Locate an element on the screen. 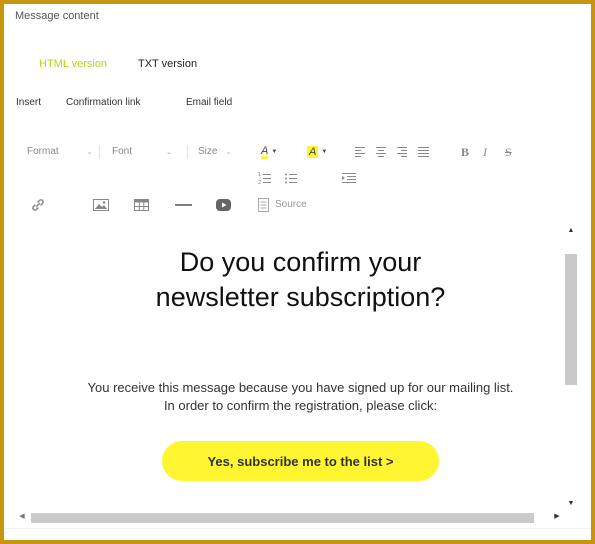 This screenshot has width=595, height=544. scroll-up-arrow-icon: ▲ is located at coordinates (571, 231).